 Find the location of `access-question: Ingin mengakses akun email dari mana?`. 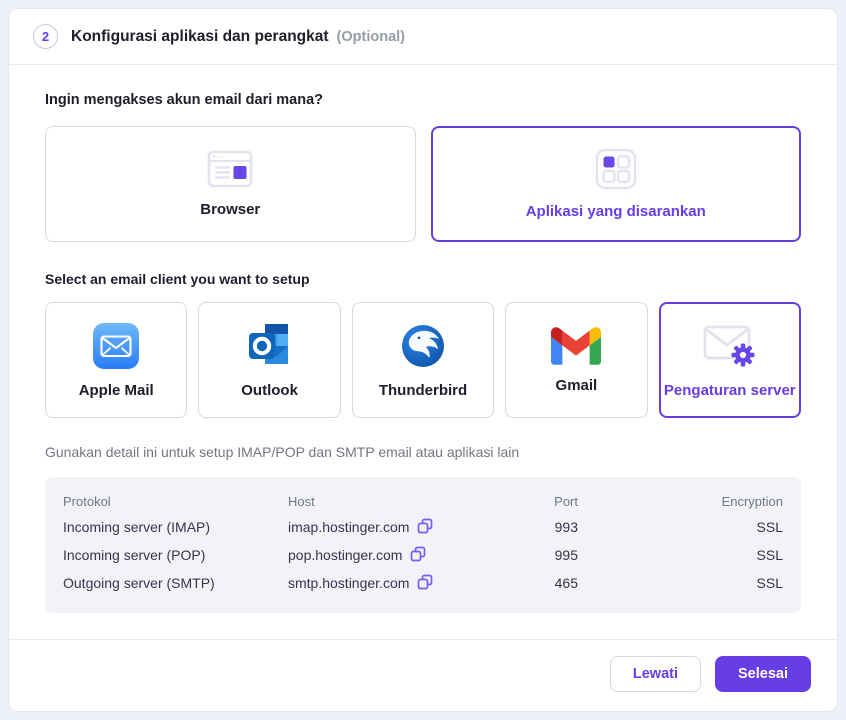

access-question: Ingin mengakses akun email dari mana? is located at coordinates (184, 100).